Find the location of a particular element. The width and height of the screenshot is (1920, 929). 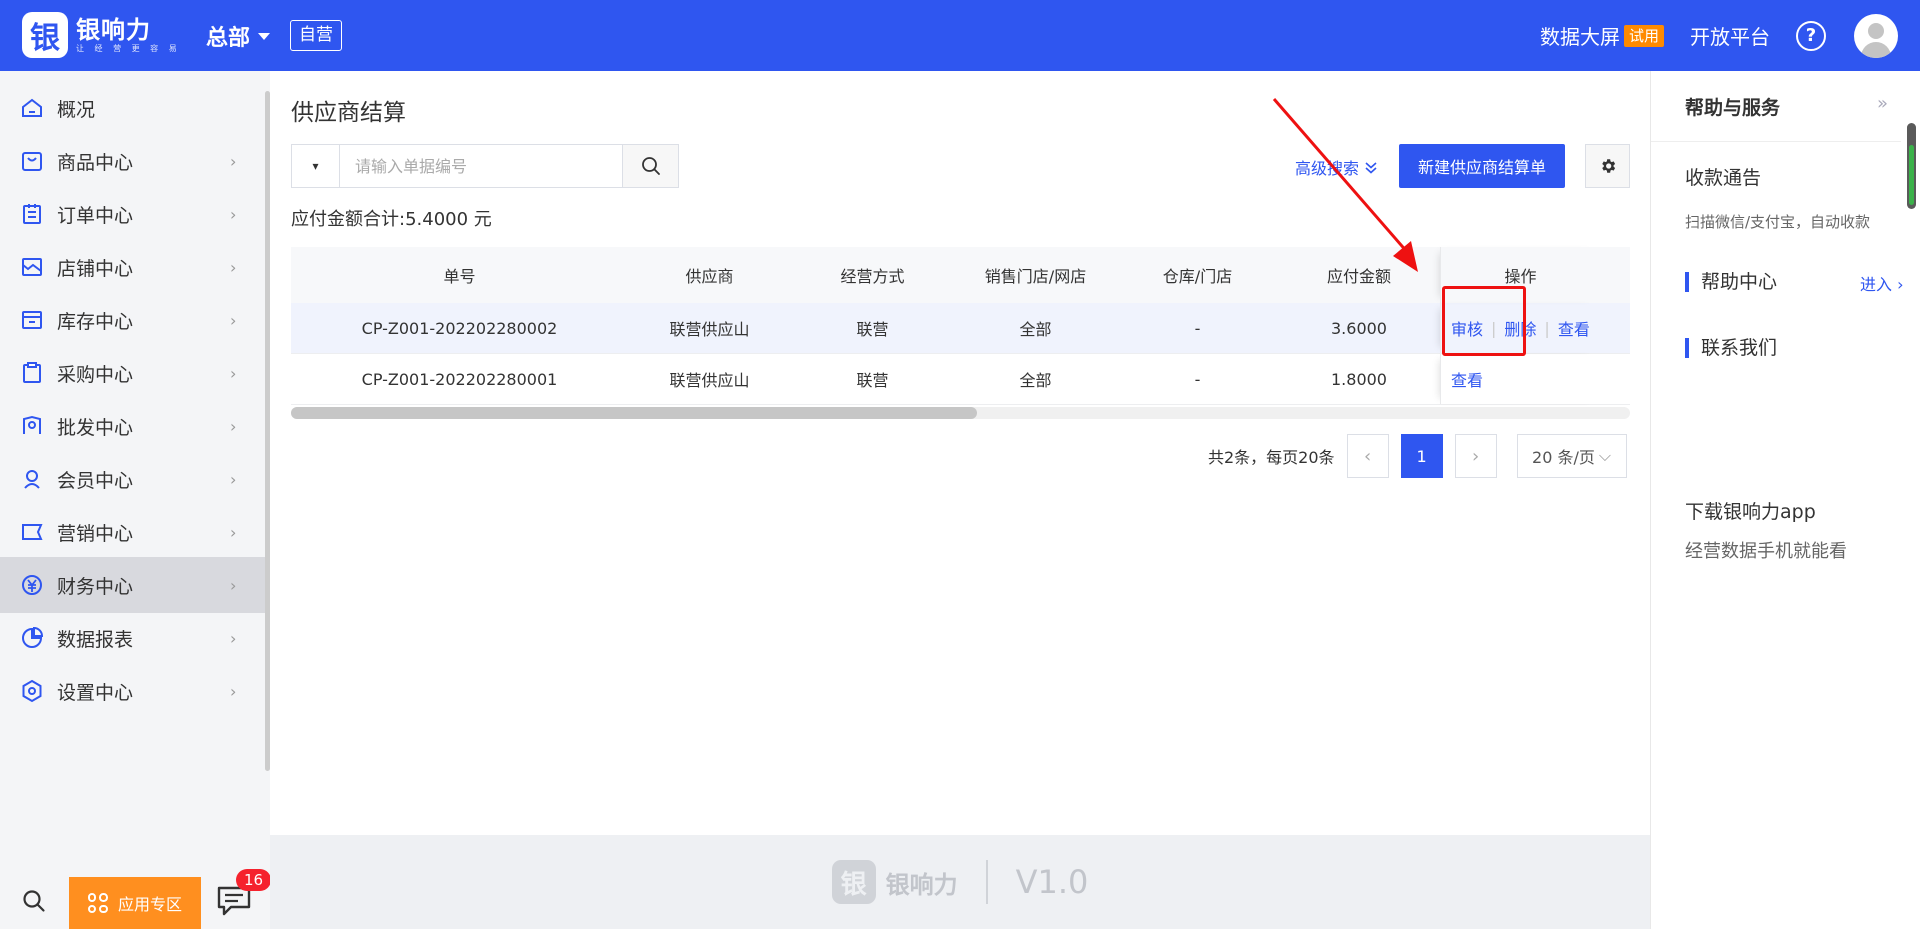

help-icon: ? is located at coordinates (1811, 35).